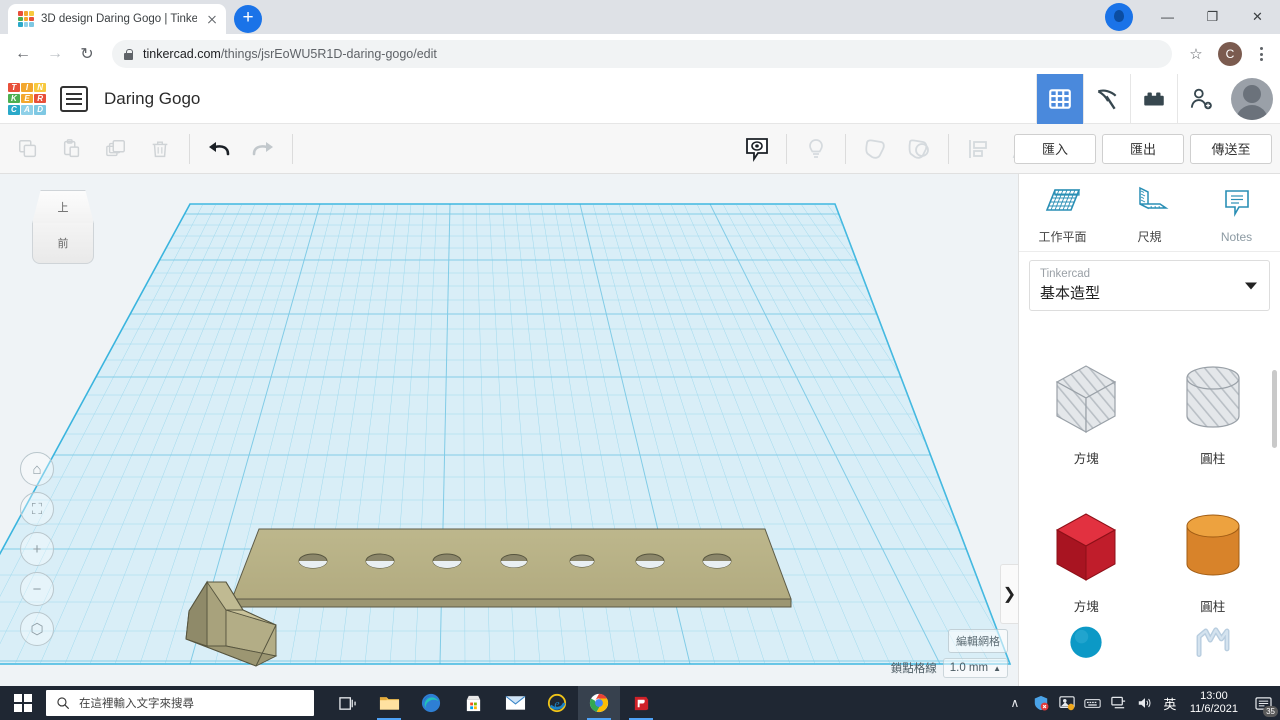 Image resolution: width=1280 pixels, height=720 pixels. What do you see at coordinates (1261, 54) in the screenshot?
I see `chrome-menu-icon` at bounding box center [1261, 54].